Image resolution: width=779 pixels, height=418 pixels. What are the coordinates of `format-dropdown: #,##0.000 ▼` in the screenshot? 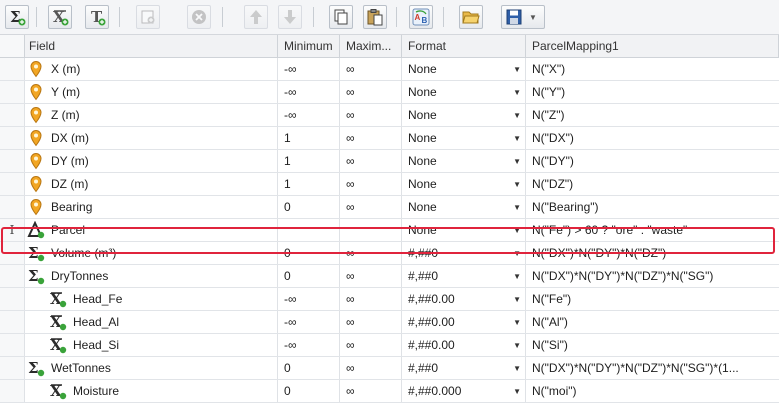 It's located at (464, 391).